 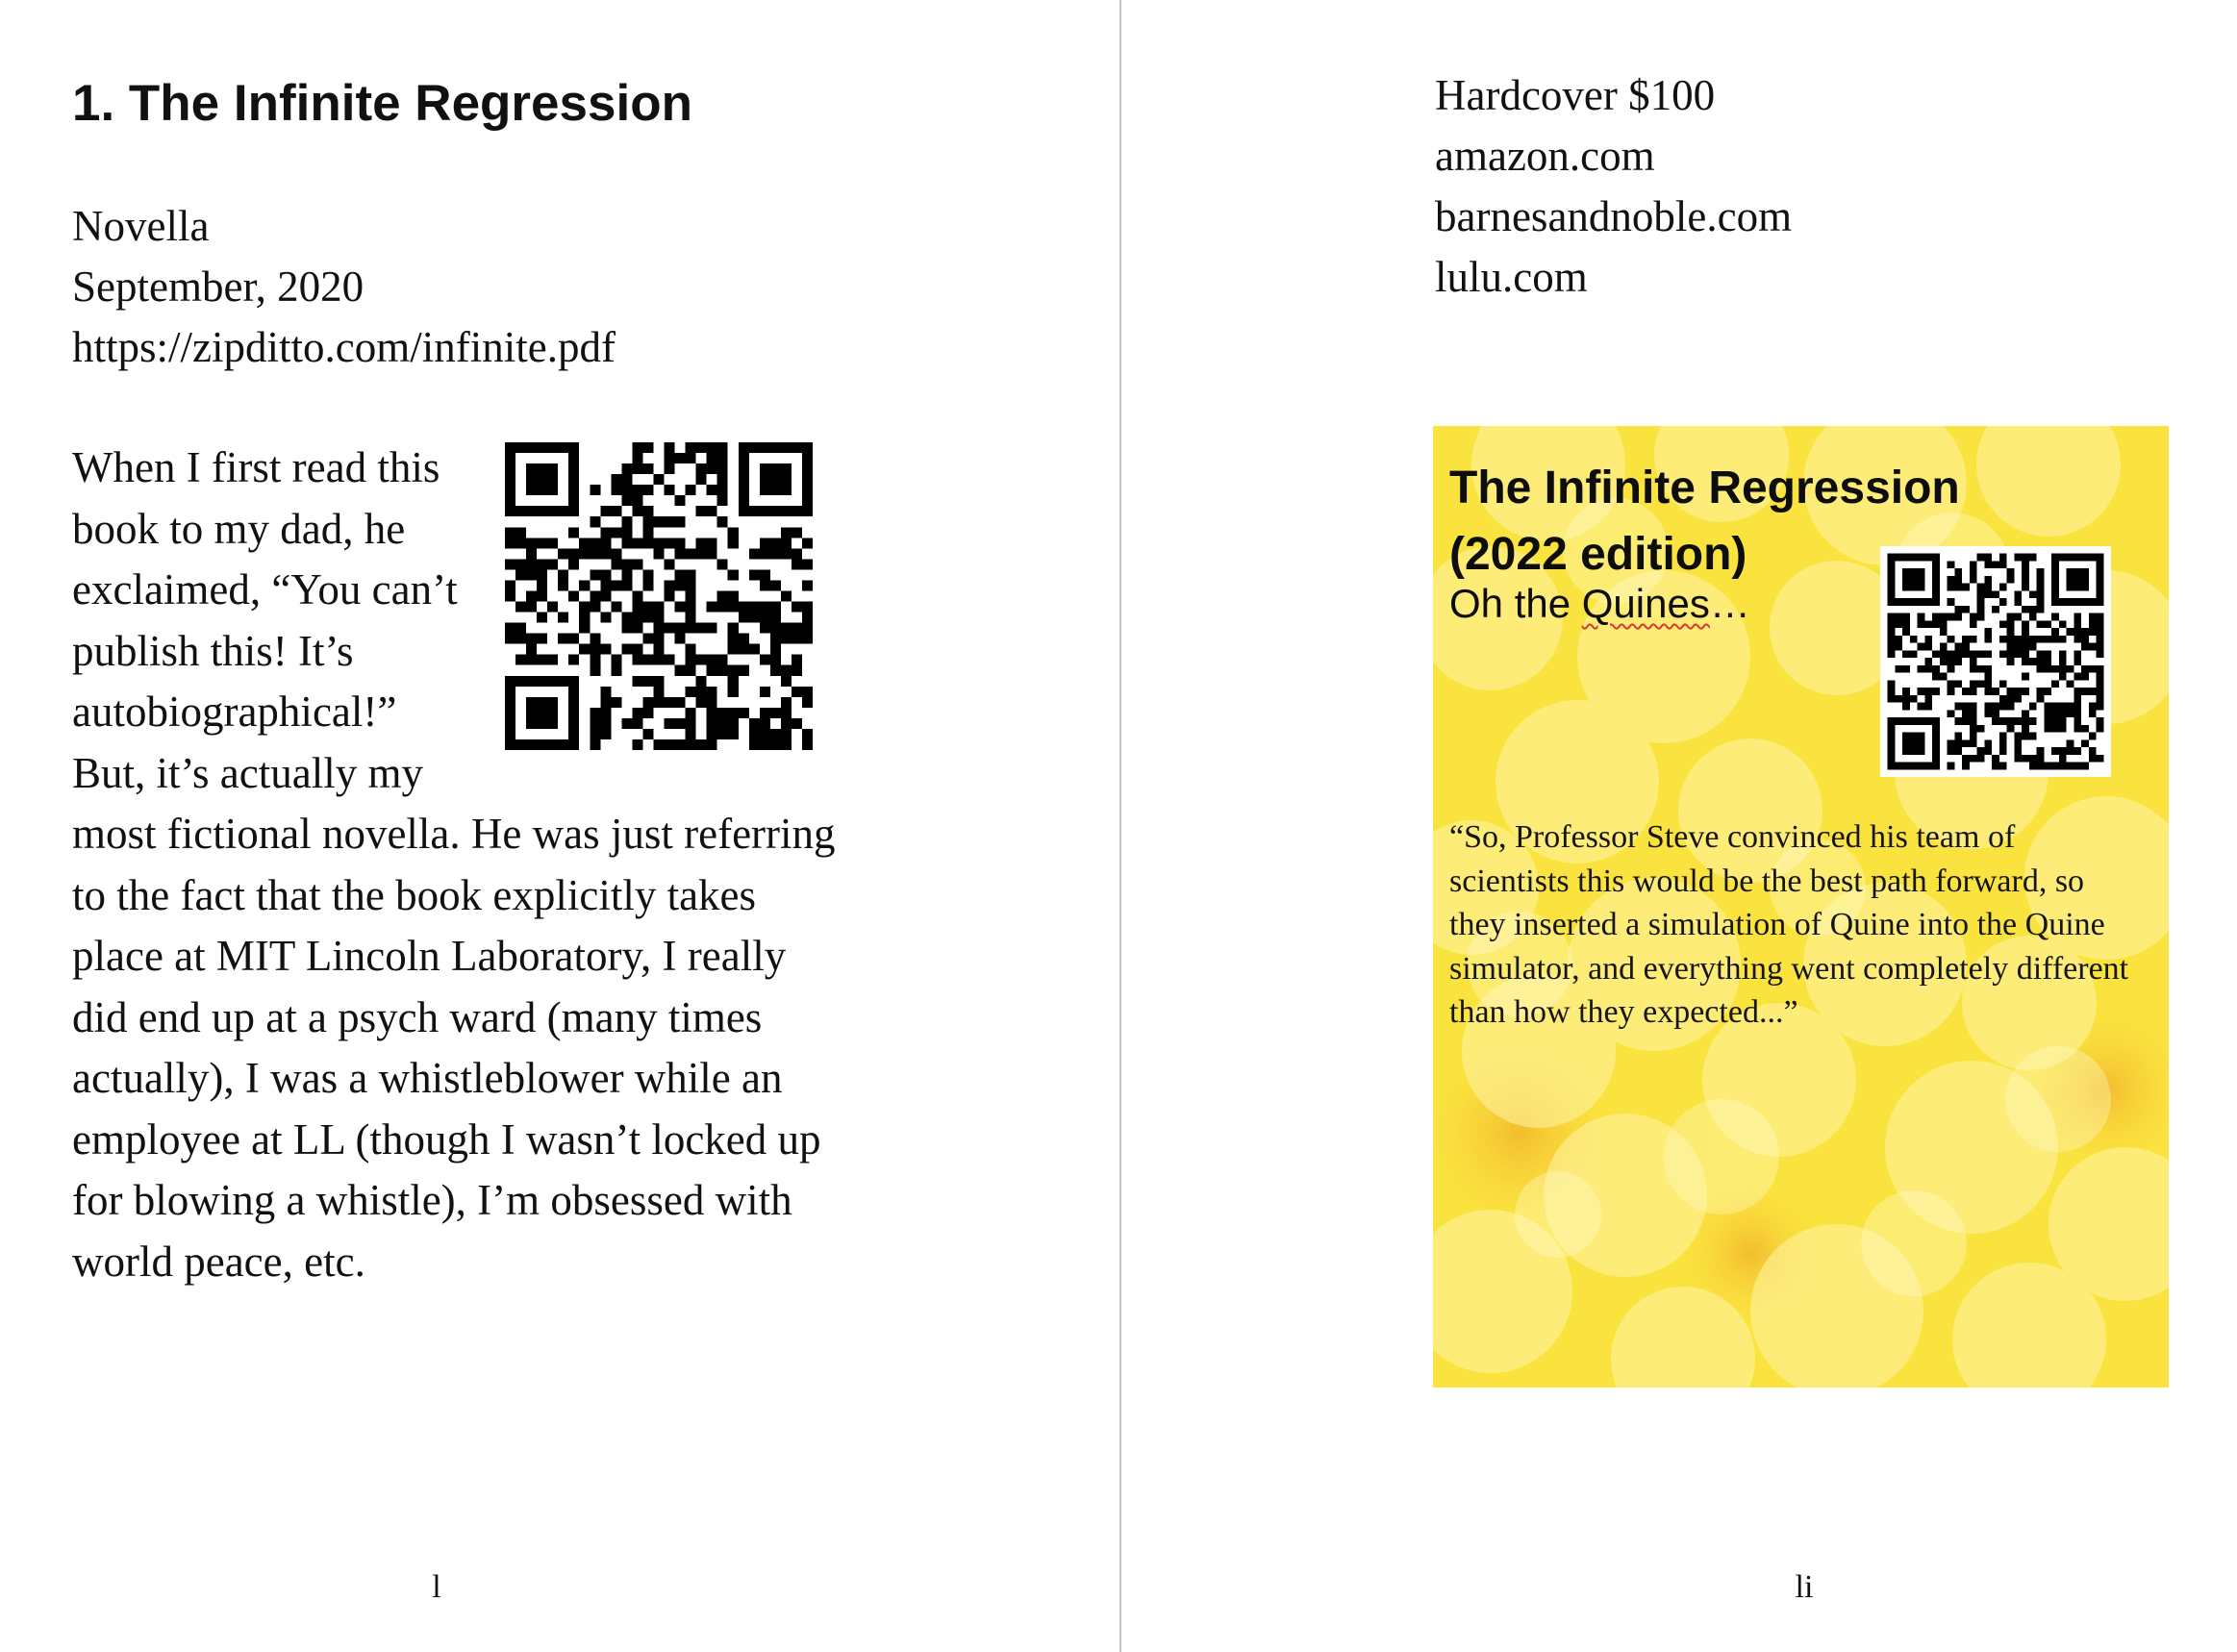 I want to click on store-link-lulu: lulu.com, so click(x=1613, y=277).